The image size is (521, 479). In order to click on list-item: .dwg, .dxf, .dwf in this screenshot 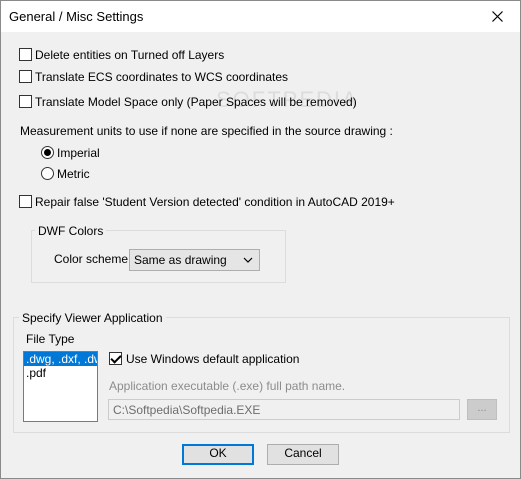, I will do `click(60, 359)`.